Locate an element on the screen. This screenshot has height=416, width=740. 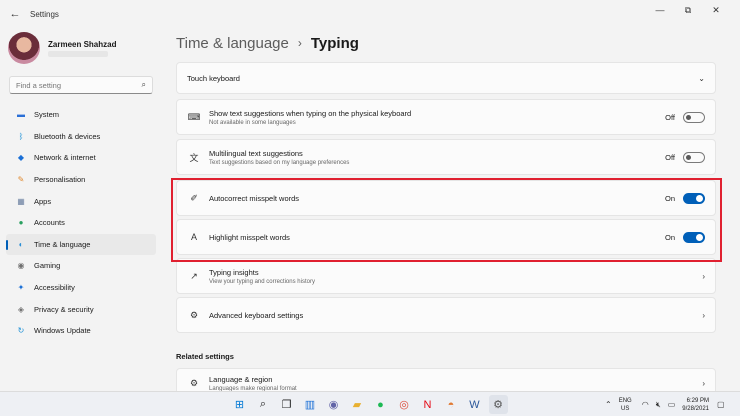
sidebar-item-label: Gaming is located at coordinates (47, 266).